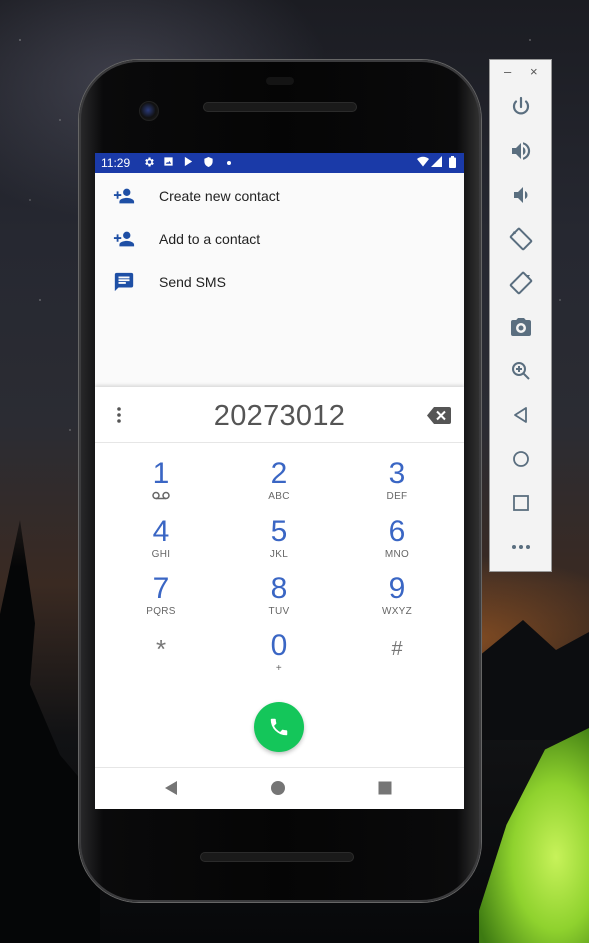  I want to click on bottom-speaker, so click(277, 857).